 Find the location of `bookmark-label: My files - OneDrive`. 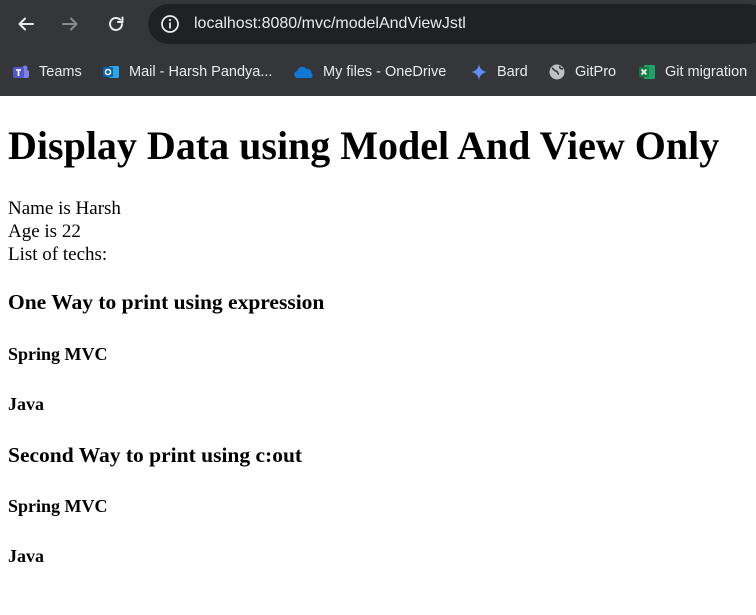

bookmark-label: My files - OneDrive is located at coordinates (385, 72).